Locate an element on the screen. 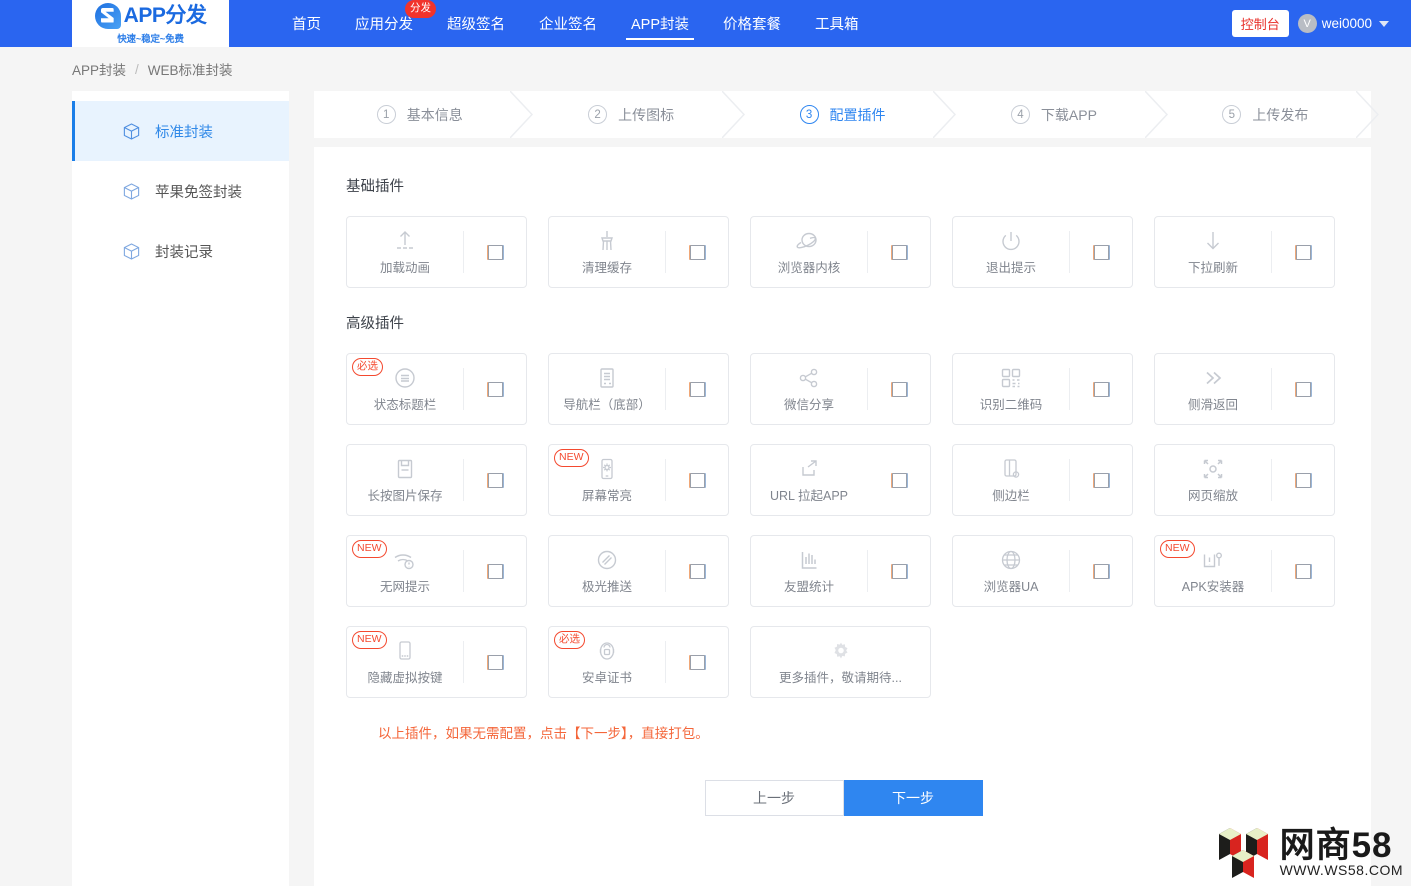  nav-item-home: 首页 is located at coordinates (306, 23).